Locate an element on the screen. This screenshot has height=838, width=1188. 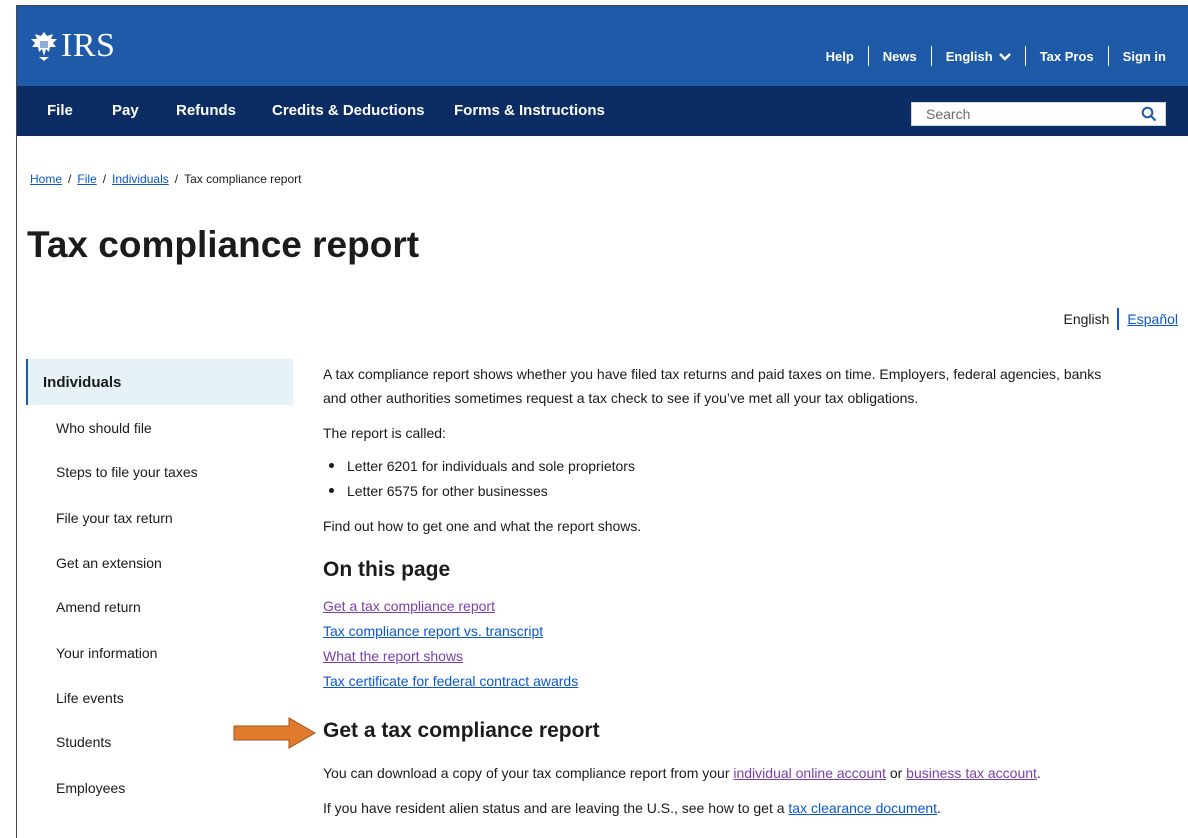
help-link: Help is located at coordinates (840, 56).